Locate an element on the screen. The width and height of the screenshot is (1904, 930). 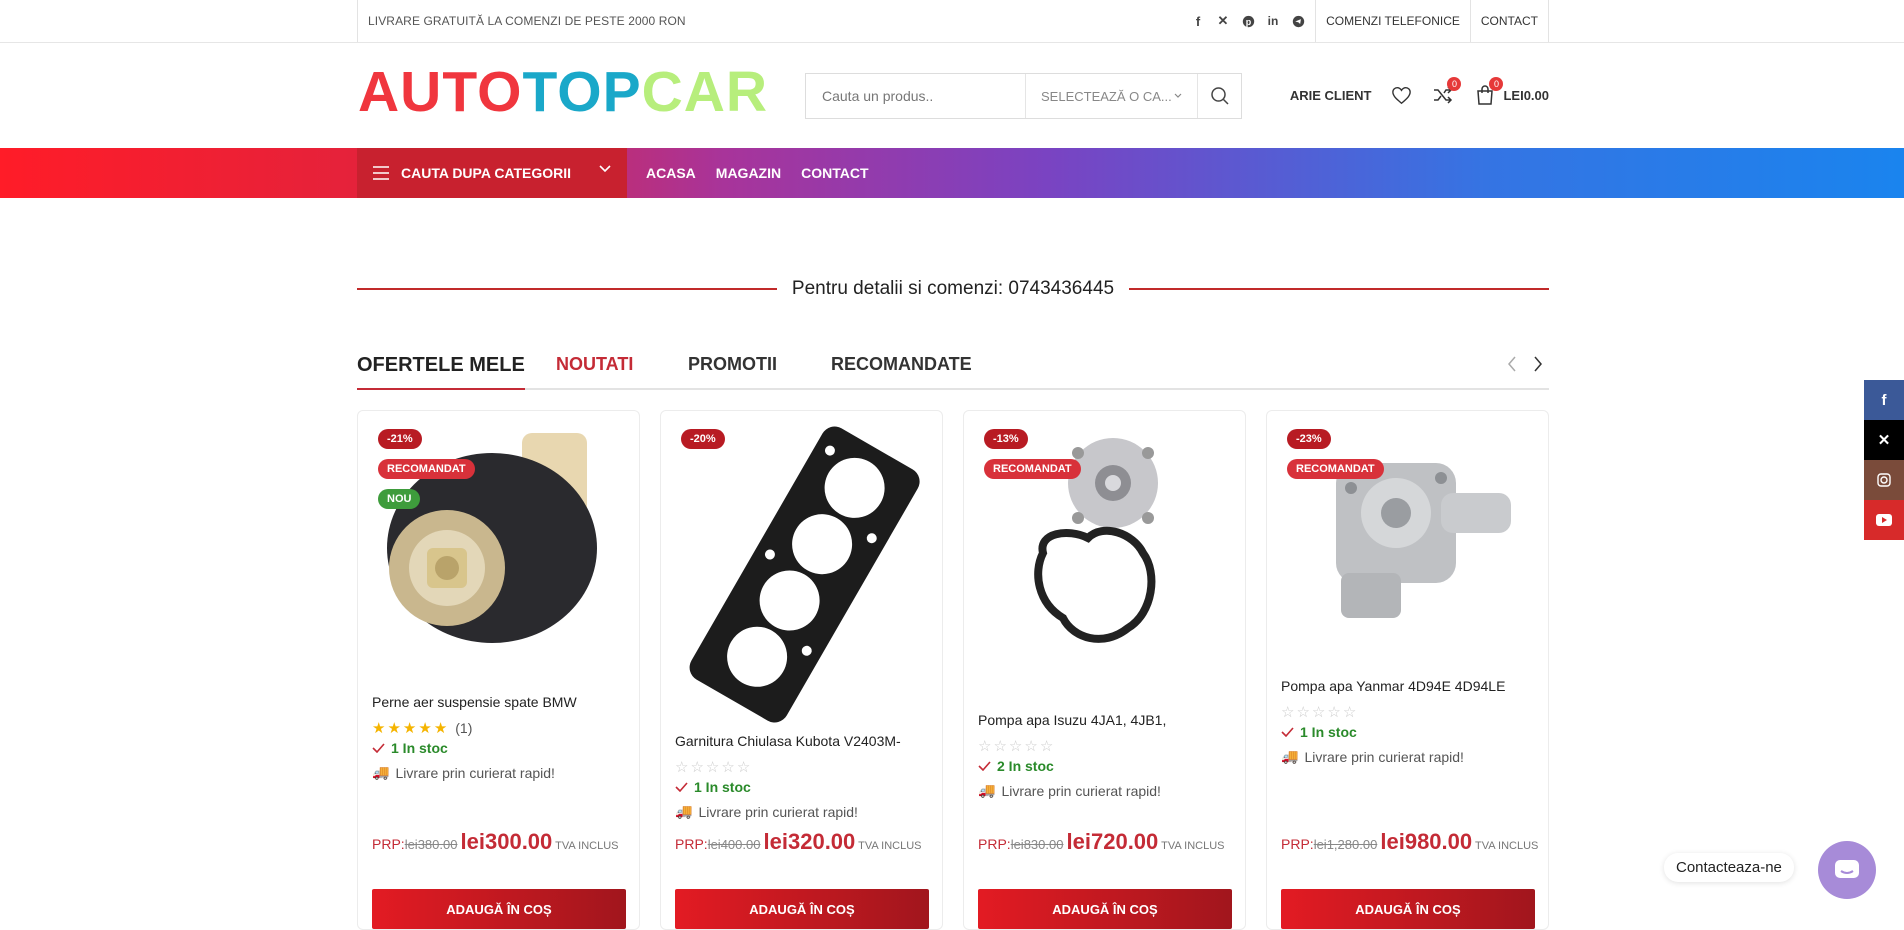
cart-total: LEI0.00 is located at coordinates (1526, 95).